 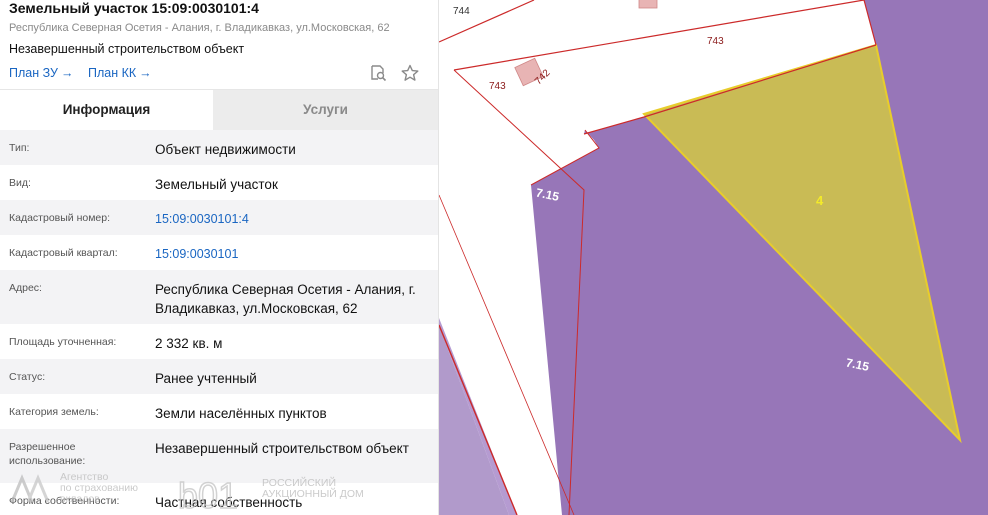 I want to click on info-value: Земли населённых пунктов, so click(x=241, y=413).